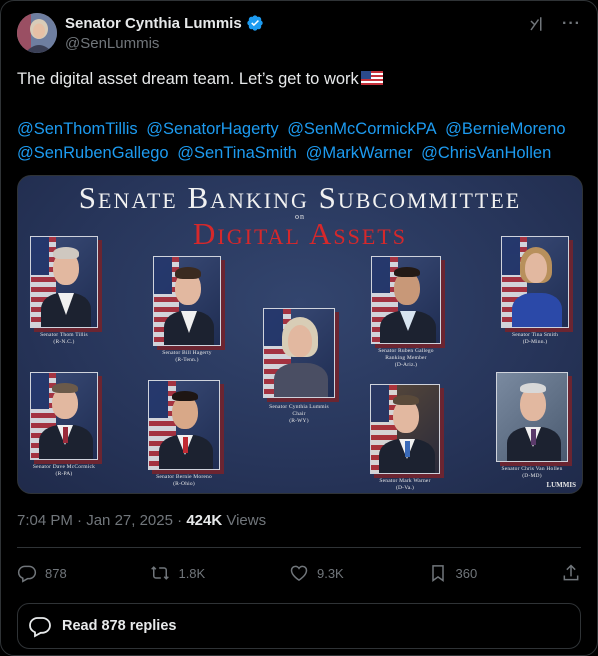  Describe the element at coordinates (164, 43) in the screenshot. I see `author-handle: @SenLummis` at that location.